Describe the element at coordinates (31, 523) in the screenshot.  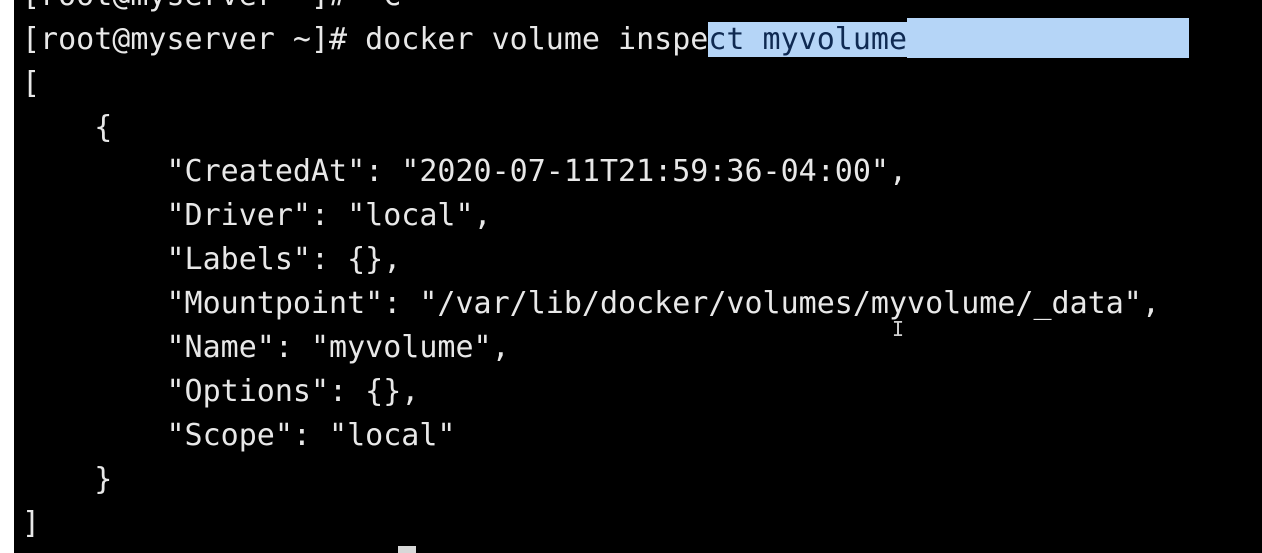
I see `terminal-line-close-bracket: ]` at that location.